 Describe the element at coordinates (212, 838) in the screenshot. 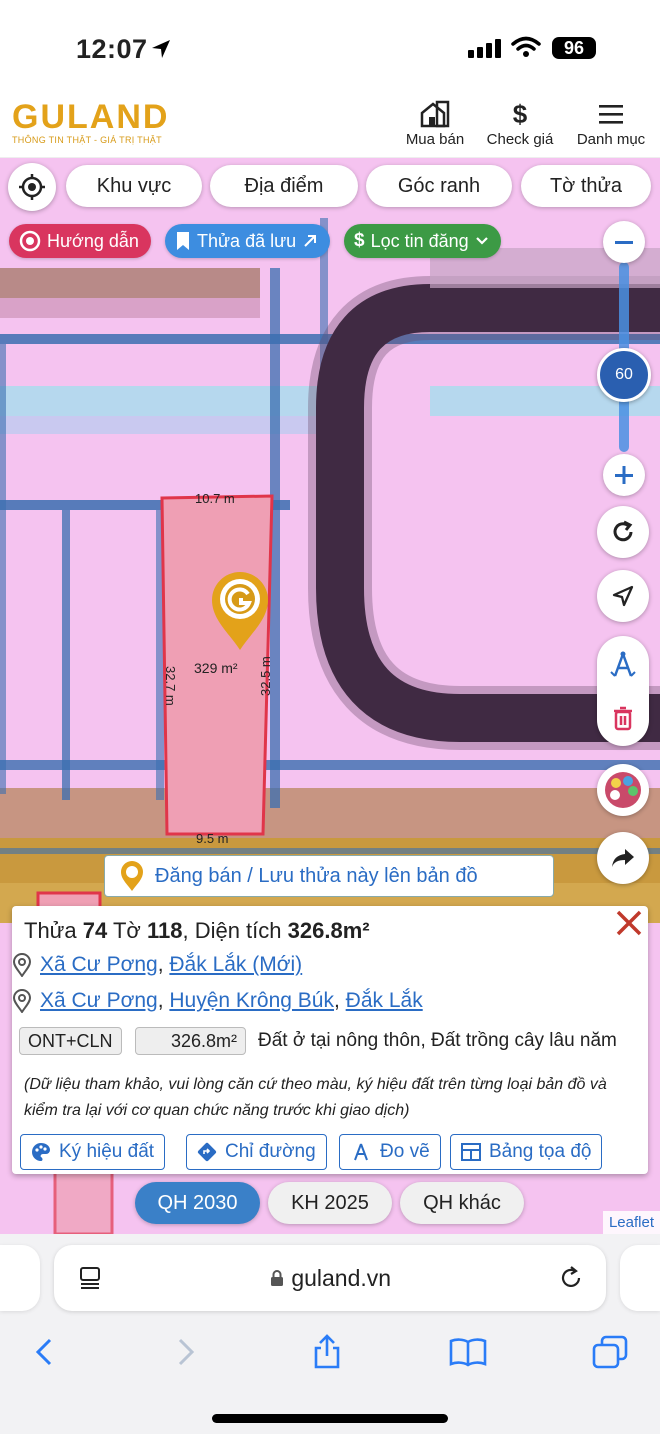

I see `parcel-bottom-length: 9.5 m` at that location.